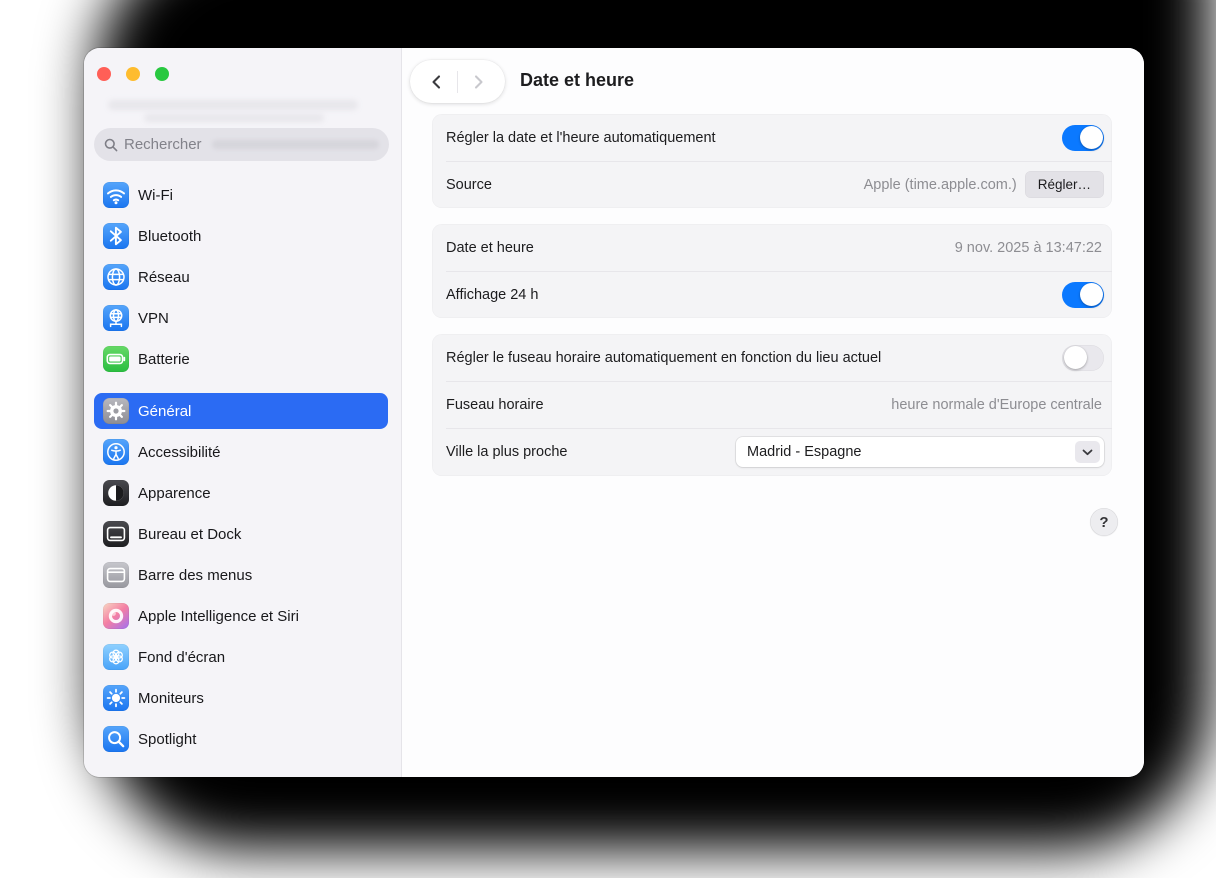 The width and height of the screenshot is (1216, 878). What do you see at coordinates (490, 247) in the screenshot?
I see `row-label: Date et heure` at bounding box center [490, 247].